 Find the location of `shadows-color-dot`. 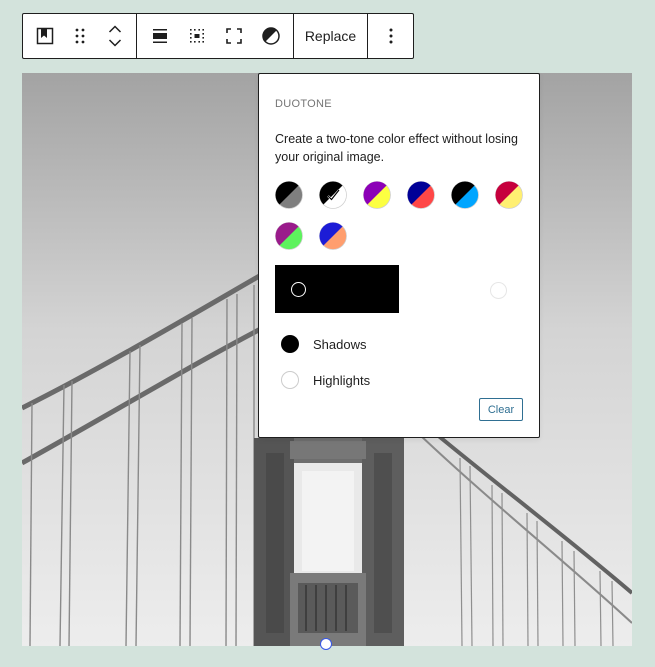

shadows-color-dot is located at coordinates (290, 344).